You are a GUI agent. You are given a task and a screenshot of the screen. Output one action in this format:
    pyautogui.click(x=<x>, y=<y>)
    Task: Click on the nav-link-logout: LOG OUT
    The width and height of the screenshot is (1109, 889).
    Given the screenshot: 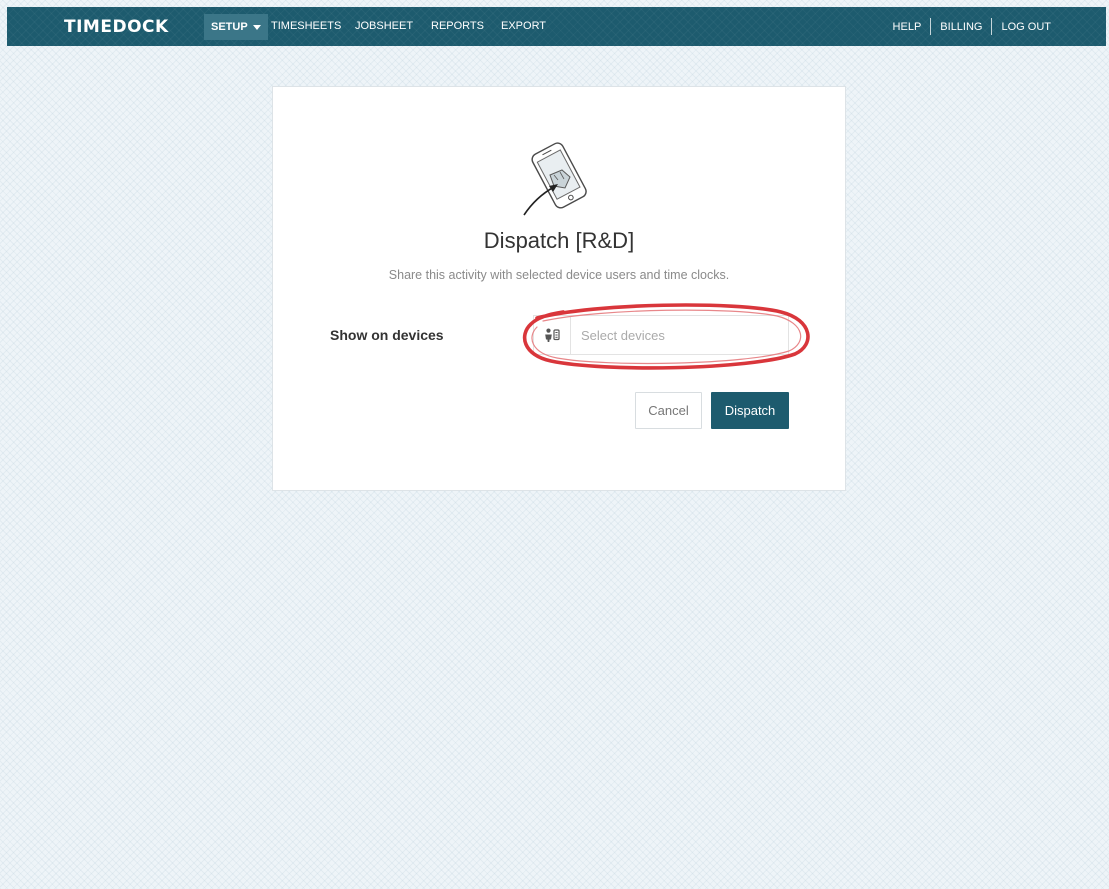 What is the action you would take?
    pyautogui.click(x=1026, y=27)
    